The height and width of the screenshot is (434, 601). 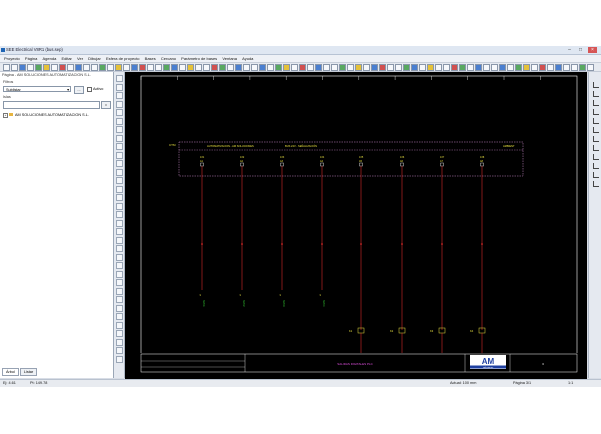 What do you see at coordinates (94, 58) in the screenshot?
I see `menu-dibujar: Dibujar` at bounding box center [94, 58].